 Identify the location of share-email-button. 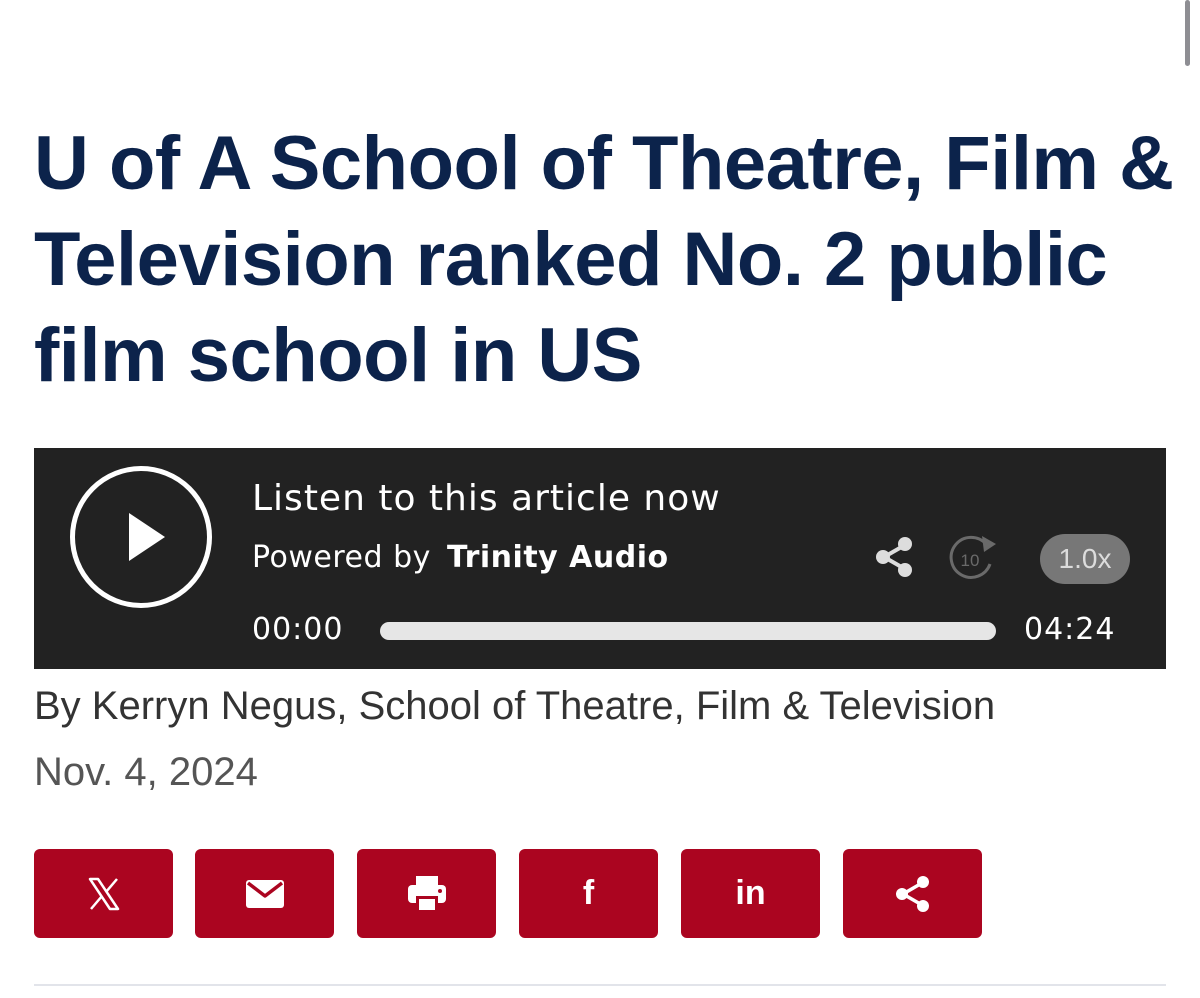
(264, 893).